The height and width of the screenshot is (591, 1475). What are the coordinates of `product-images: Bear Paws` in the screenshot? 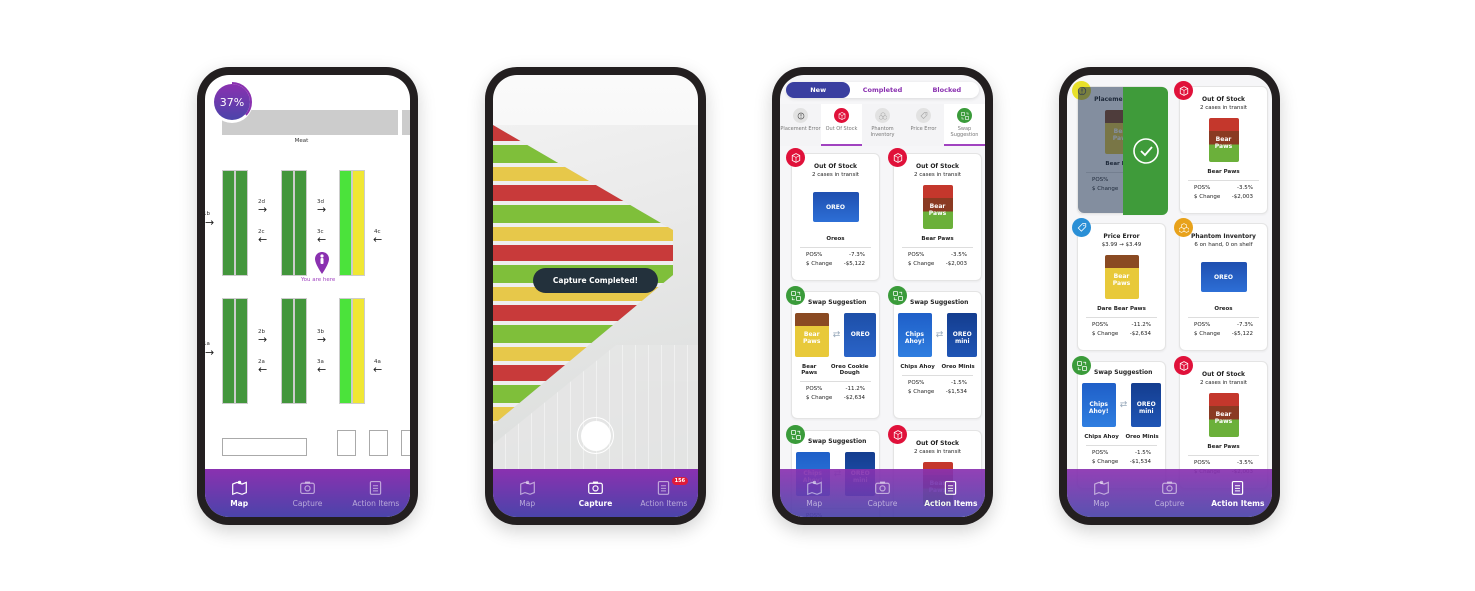 It's located at (1223, 415).